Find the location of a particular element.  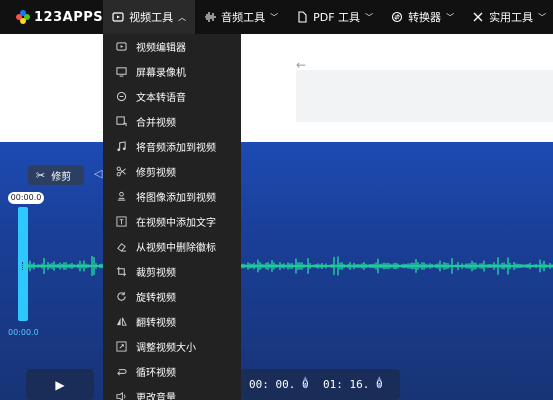

end-time-input: 01: 16. 0 is located at coordinates (353, 384).